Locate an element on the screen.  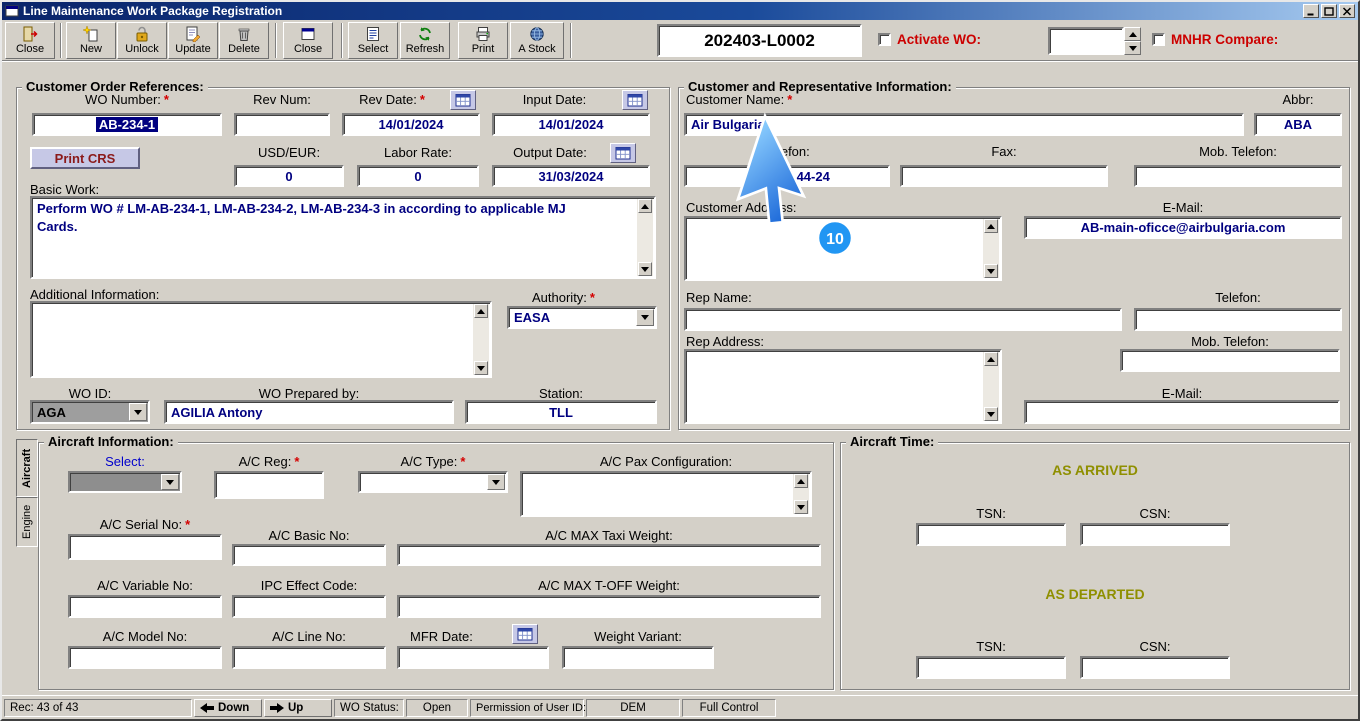
pax-config-scrollbar is located at coordinates (801, 494).